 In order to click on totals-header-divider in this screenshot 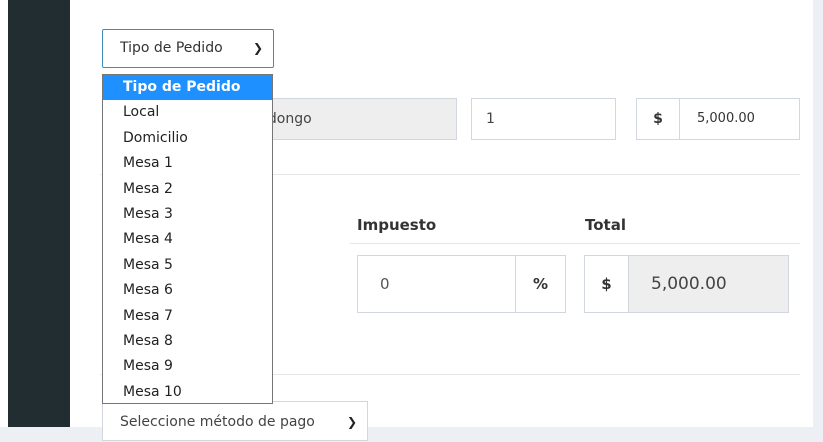, I will do `click(575, 243)`.